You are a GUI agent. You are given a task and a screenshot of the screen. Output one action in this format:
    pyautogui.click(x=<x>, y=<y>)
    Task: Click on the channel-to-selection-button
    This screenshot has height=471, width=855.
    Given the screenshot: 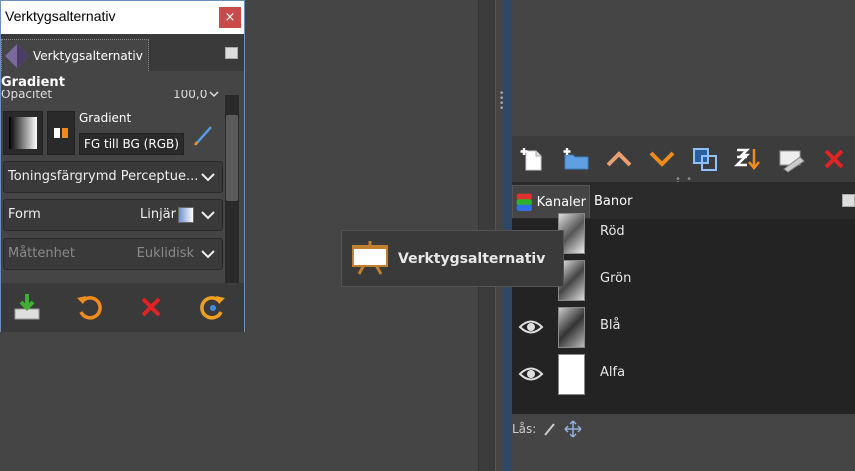 What is the action you would take?
    pyautogui.click(x=747, y=159)
    